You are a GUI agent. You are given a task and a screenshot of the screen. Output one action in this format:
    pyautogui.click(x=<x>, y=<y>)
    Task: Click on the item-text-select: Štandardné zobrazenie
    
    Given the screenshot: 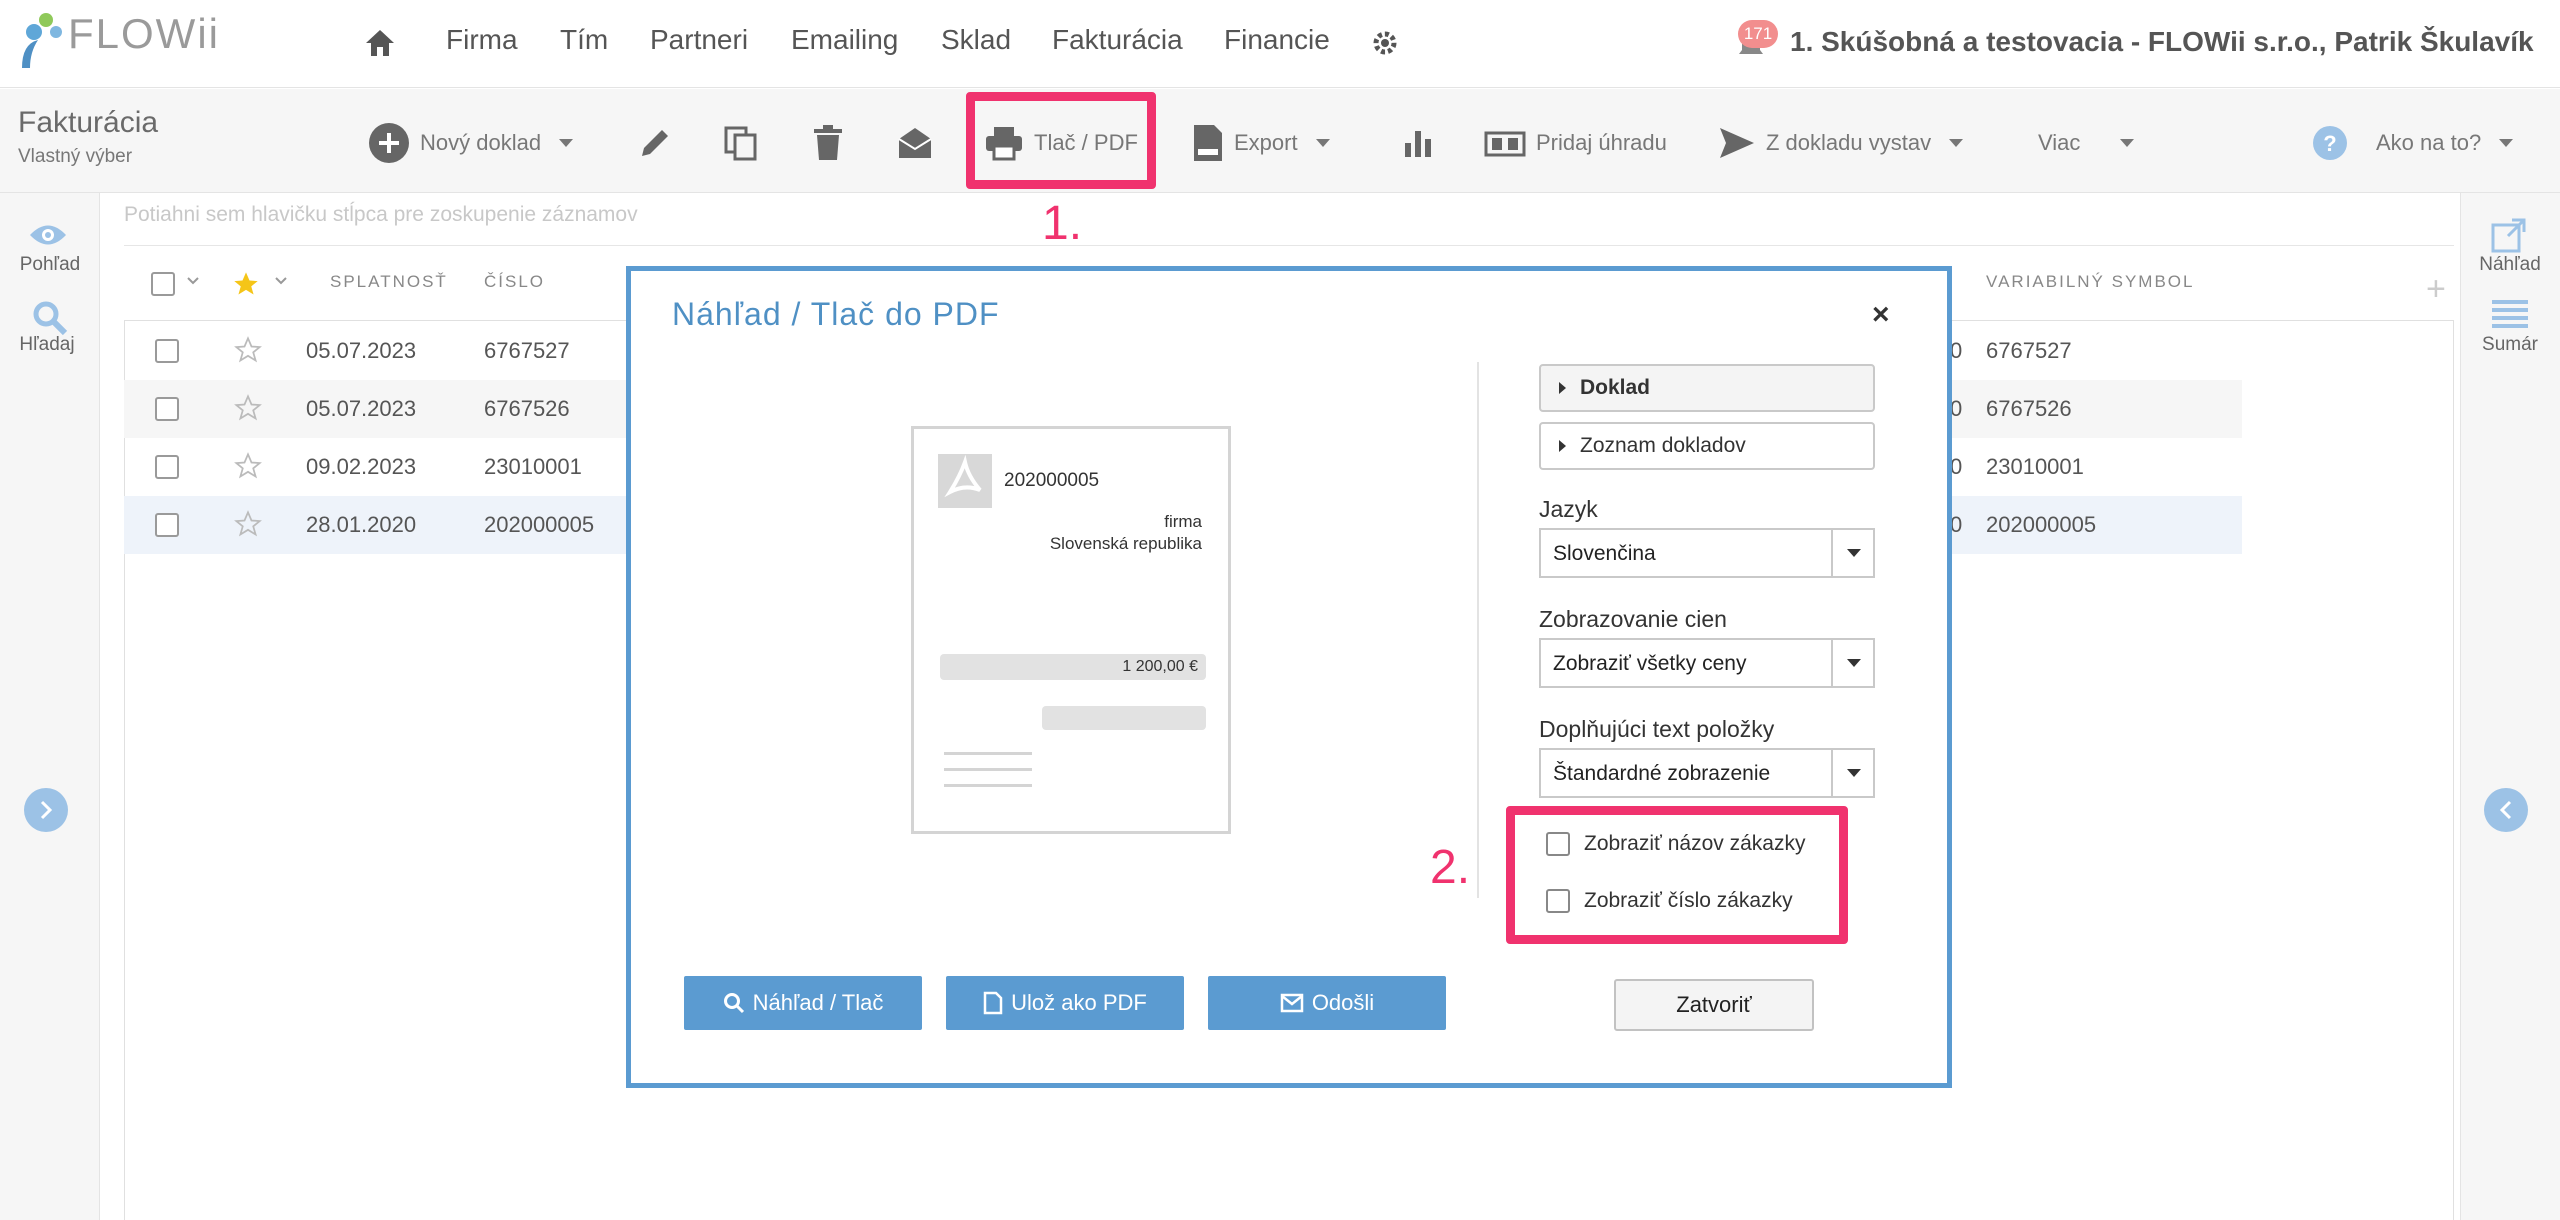 What is the action you would take?
    pyautogui.click(x=1707, y=773)
    